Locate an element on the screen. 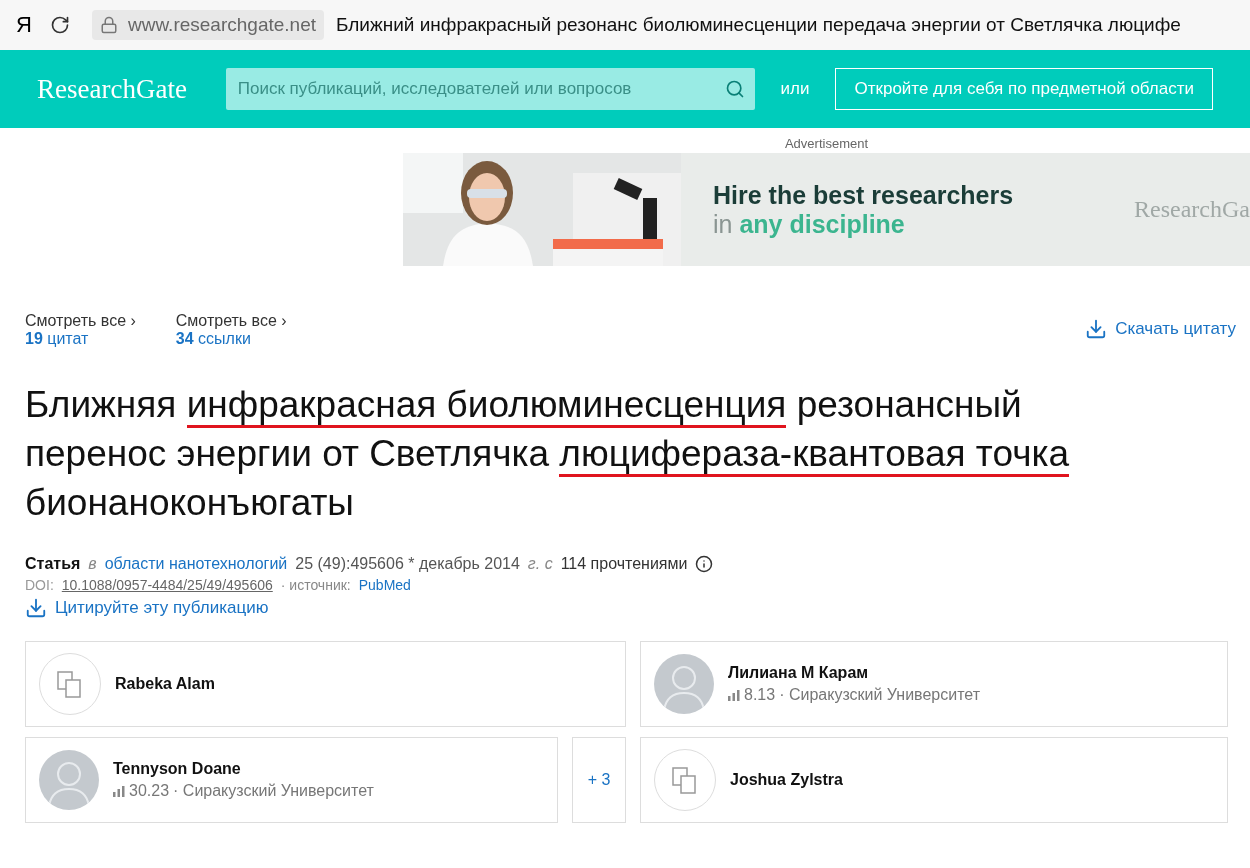  article-type: Статья is located at coordinates (53, 564).